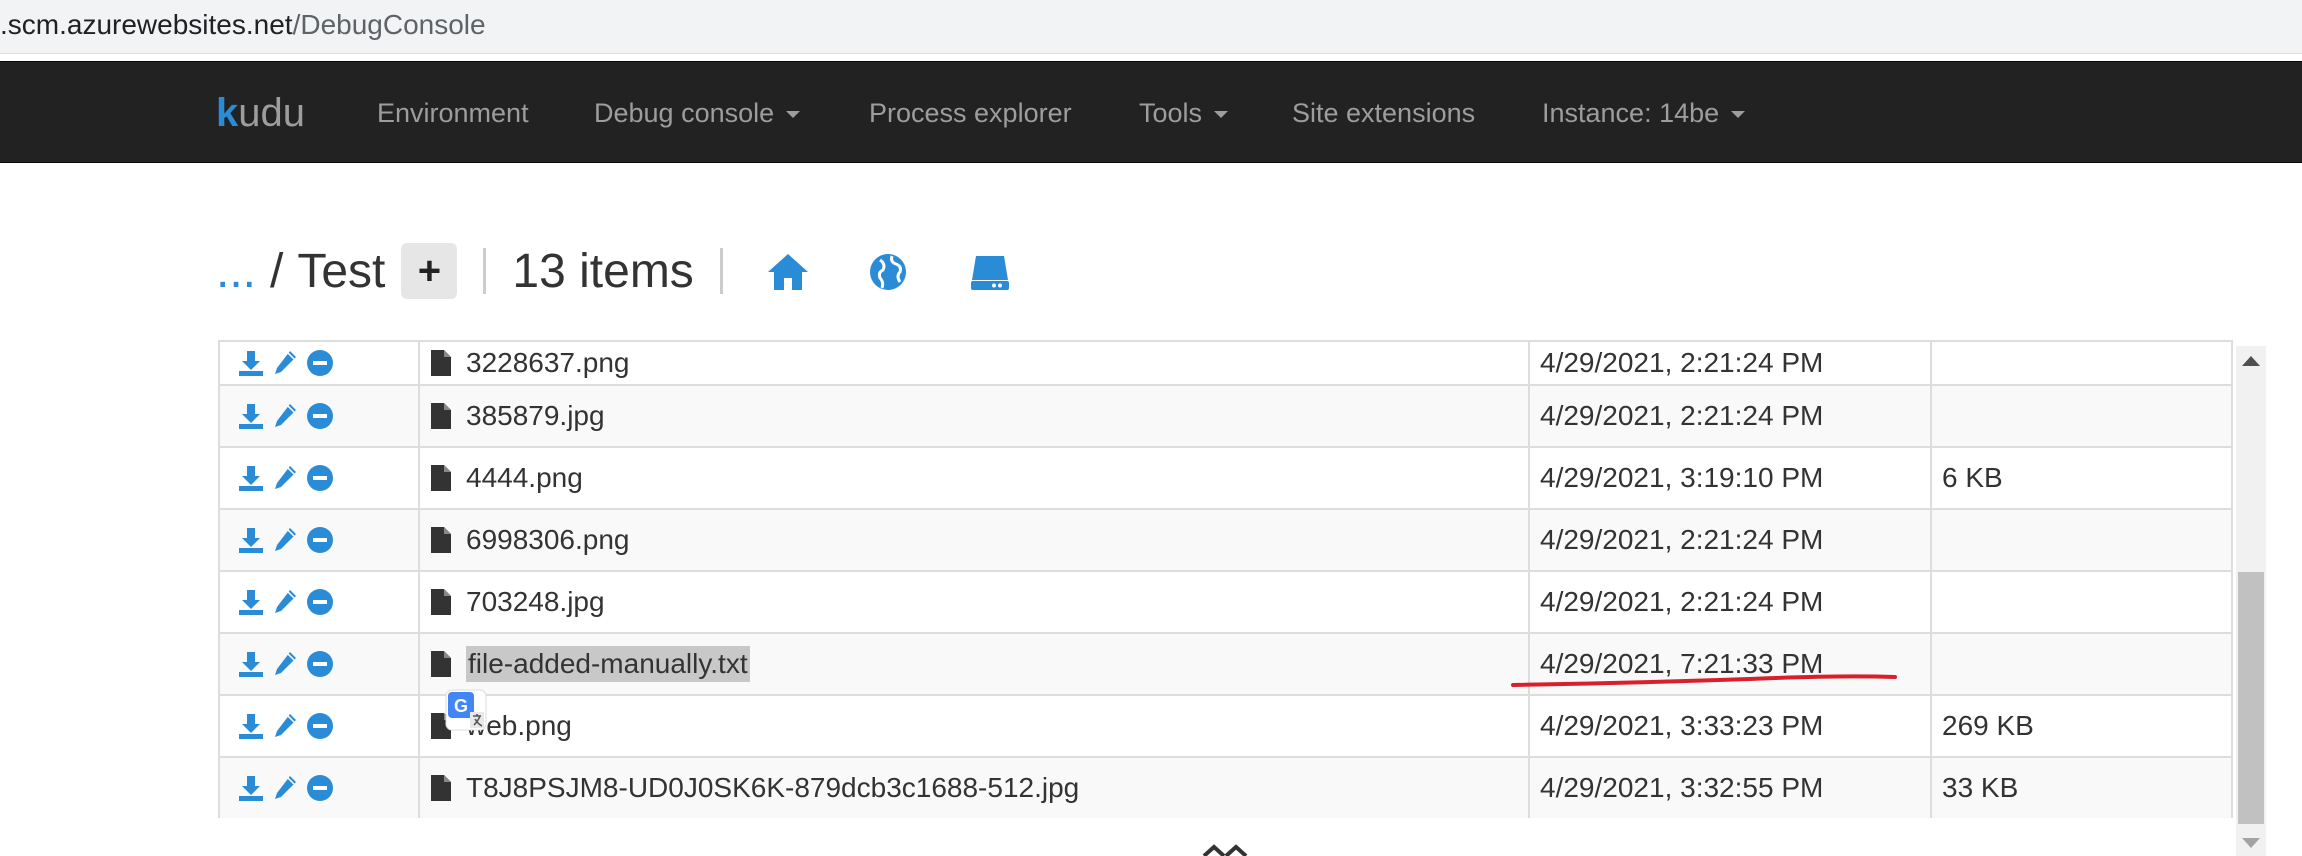 The width and height of the screenshot is (2302, 856). I want to click on nav-site-extensions: Site extensions, so click(1383, 113).